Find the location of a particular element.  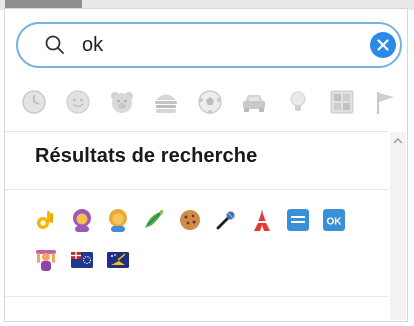

man-ok-gesture-icon is located at coordinates (46, 260).